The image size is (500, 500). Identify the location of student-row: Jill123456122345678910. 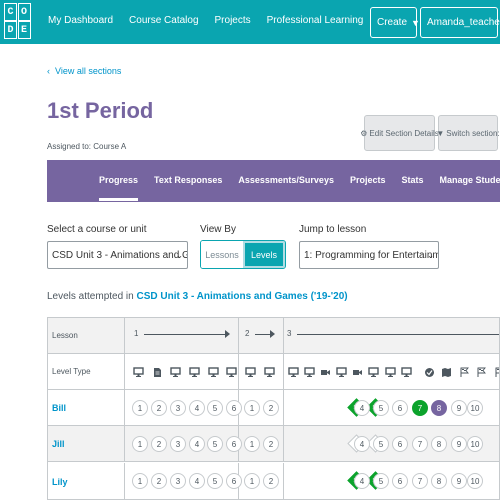
(273, 444).